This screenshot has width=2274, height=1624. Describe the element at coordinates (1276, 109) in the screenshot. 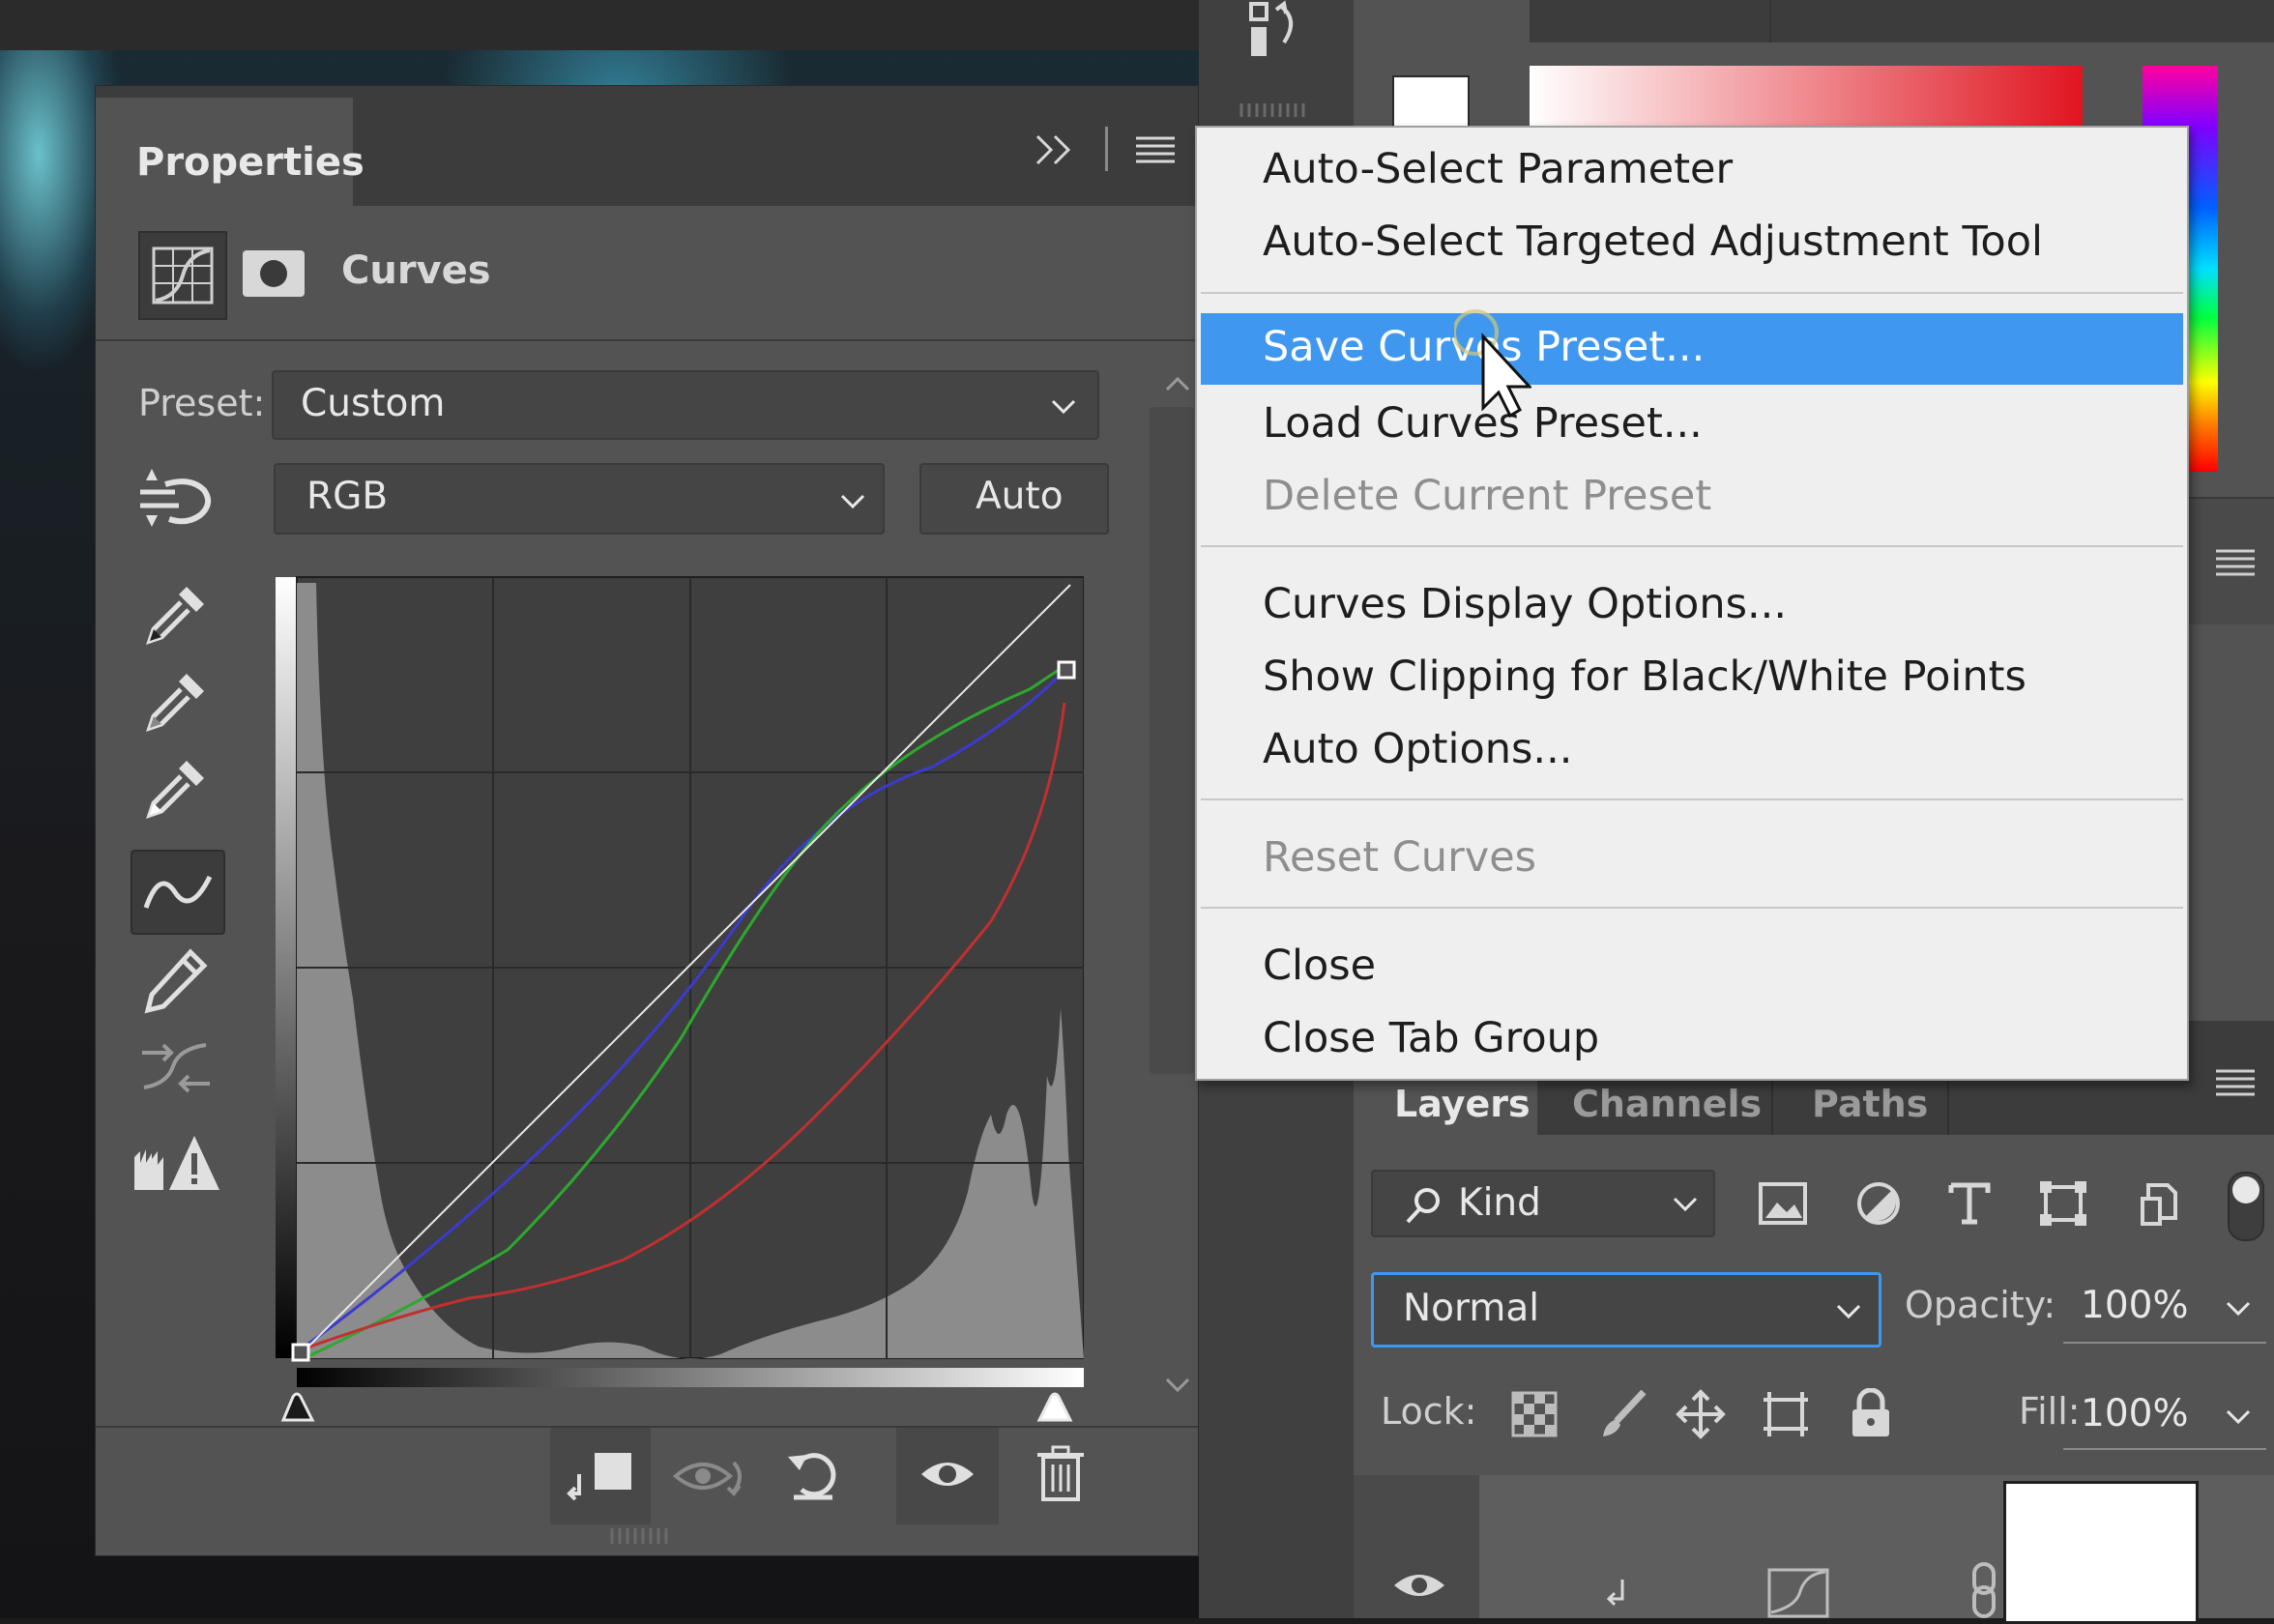

I see `panel-grip` at that location.